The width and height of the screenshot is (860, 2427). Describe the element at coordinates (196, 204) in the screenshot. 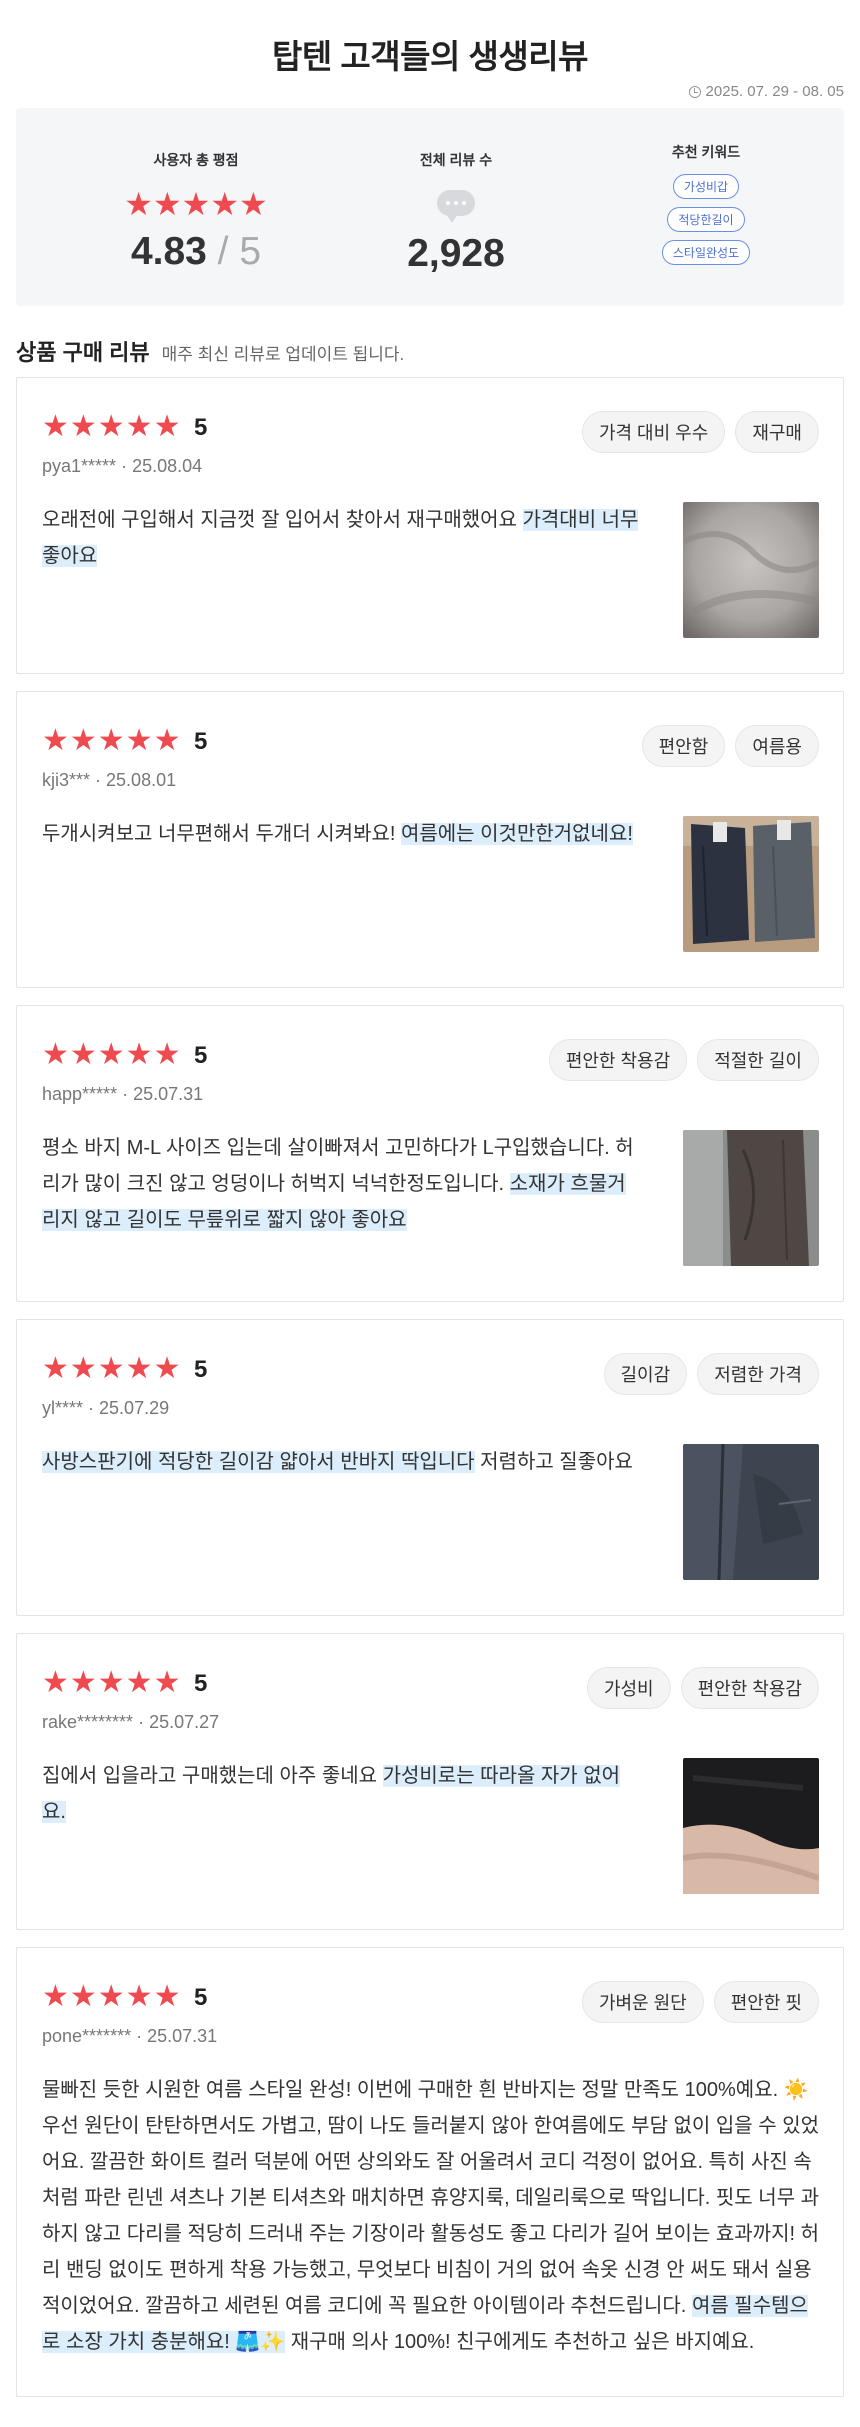

I see `total-rating-stars: ★★★★★` at that location.